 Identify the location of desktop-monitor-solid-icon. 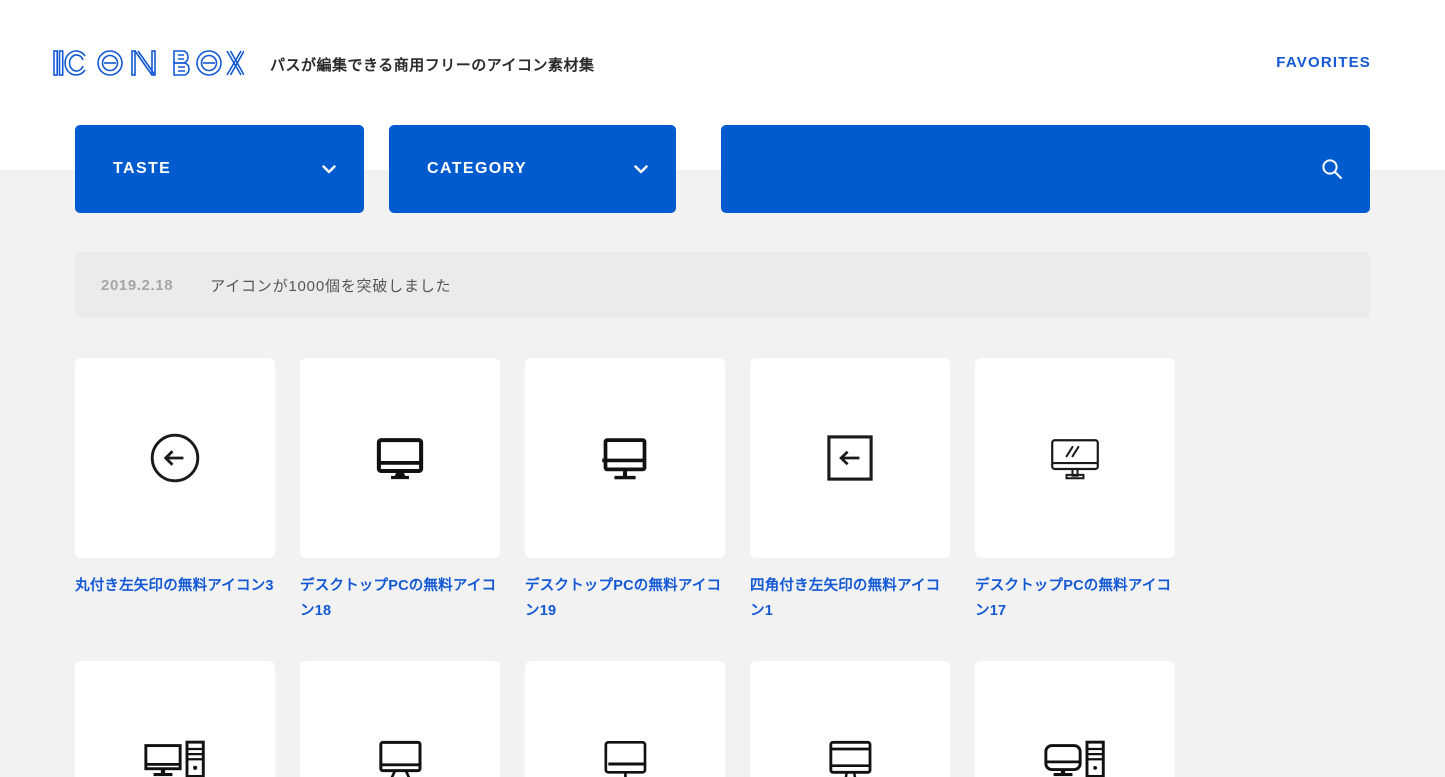
(400, 458).